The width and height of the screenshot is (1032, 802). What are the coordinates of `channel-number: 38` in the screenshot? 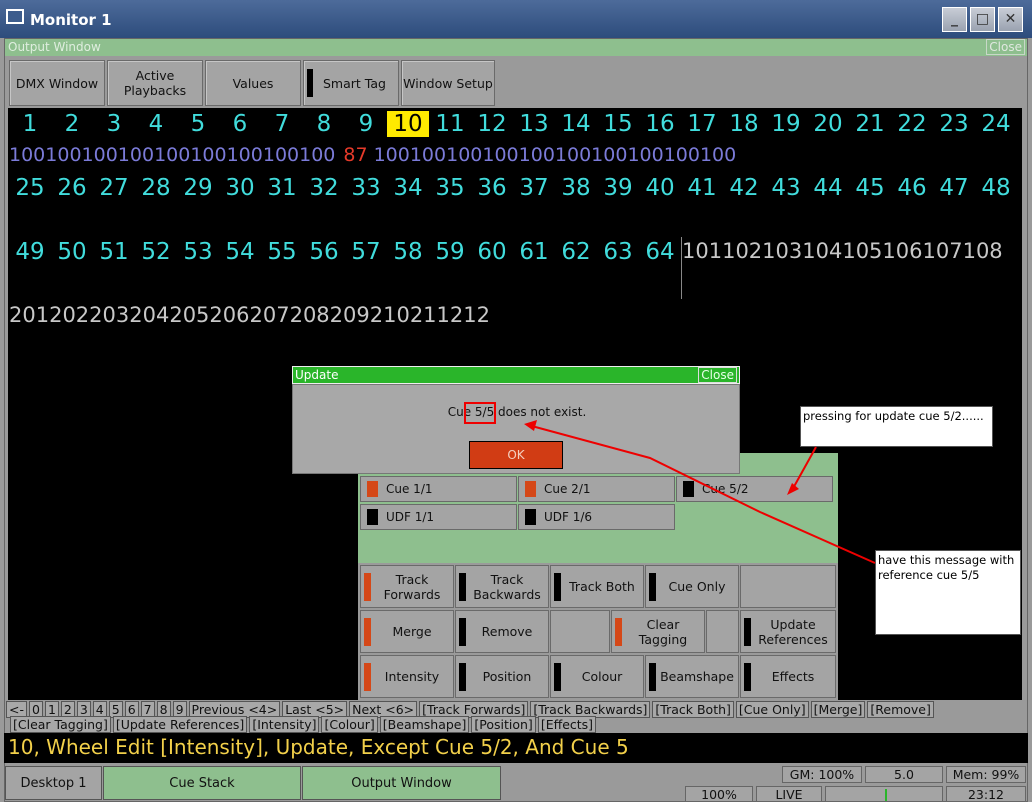 It's located at (576, 188).